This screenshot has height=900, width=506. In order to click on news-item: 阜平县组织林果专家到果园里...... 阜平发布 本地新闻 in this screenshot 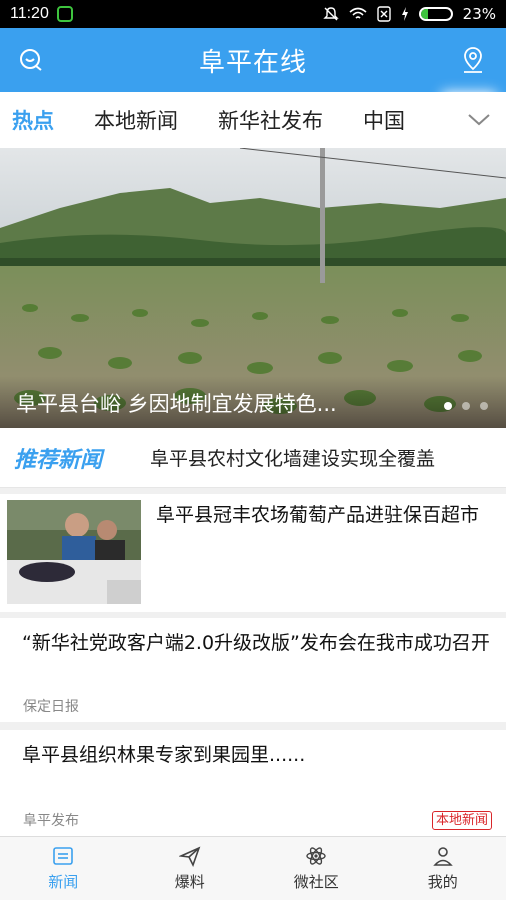, I will do `click(253, 783)`.